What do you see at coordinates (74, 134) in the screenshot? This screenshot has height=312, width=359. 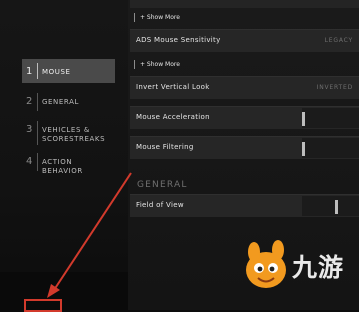 I see `nav-item-label: VEHICLES & SCORESTREAKS` at bounding box center [74, 134].